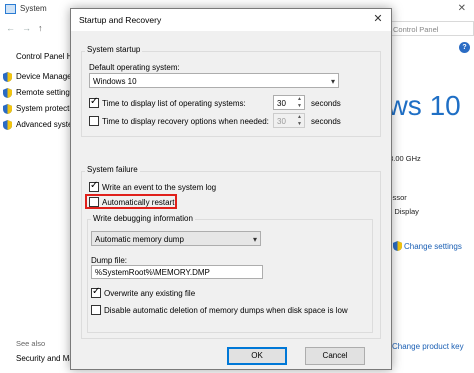 This screenshot has height=373, width=474. Describe the element at coordinates (214, 80) in the screenshot. I see `default-os-select: Windows 10 ▾` at that location.